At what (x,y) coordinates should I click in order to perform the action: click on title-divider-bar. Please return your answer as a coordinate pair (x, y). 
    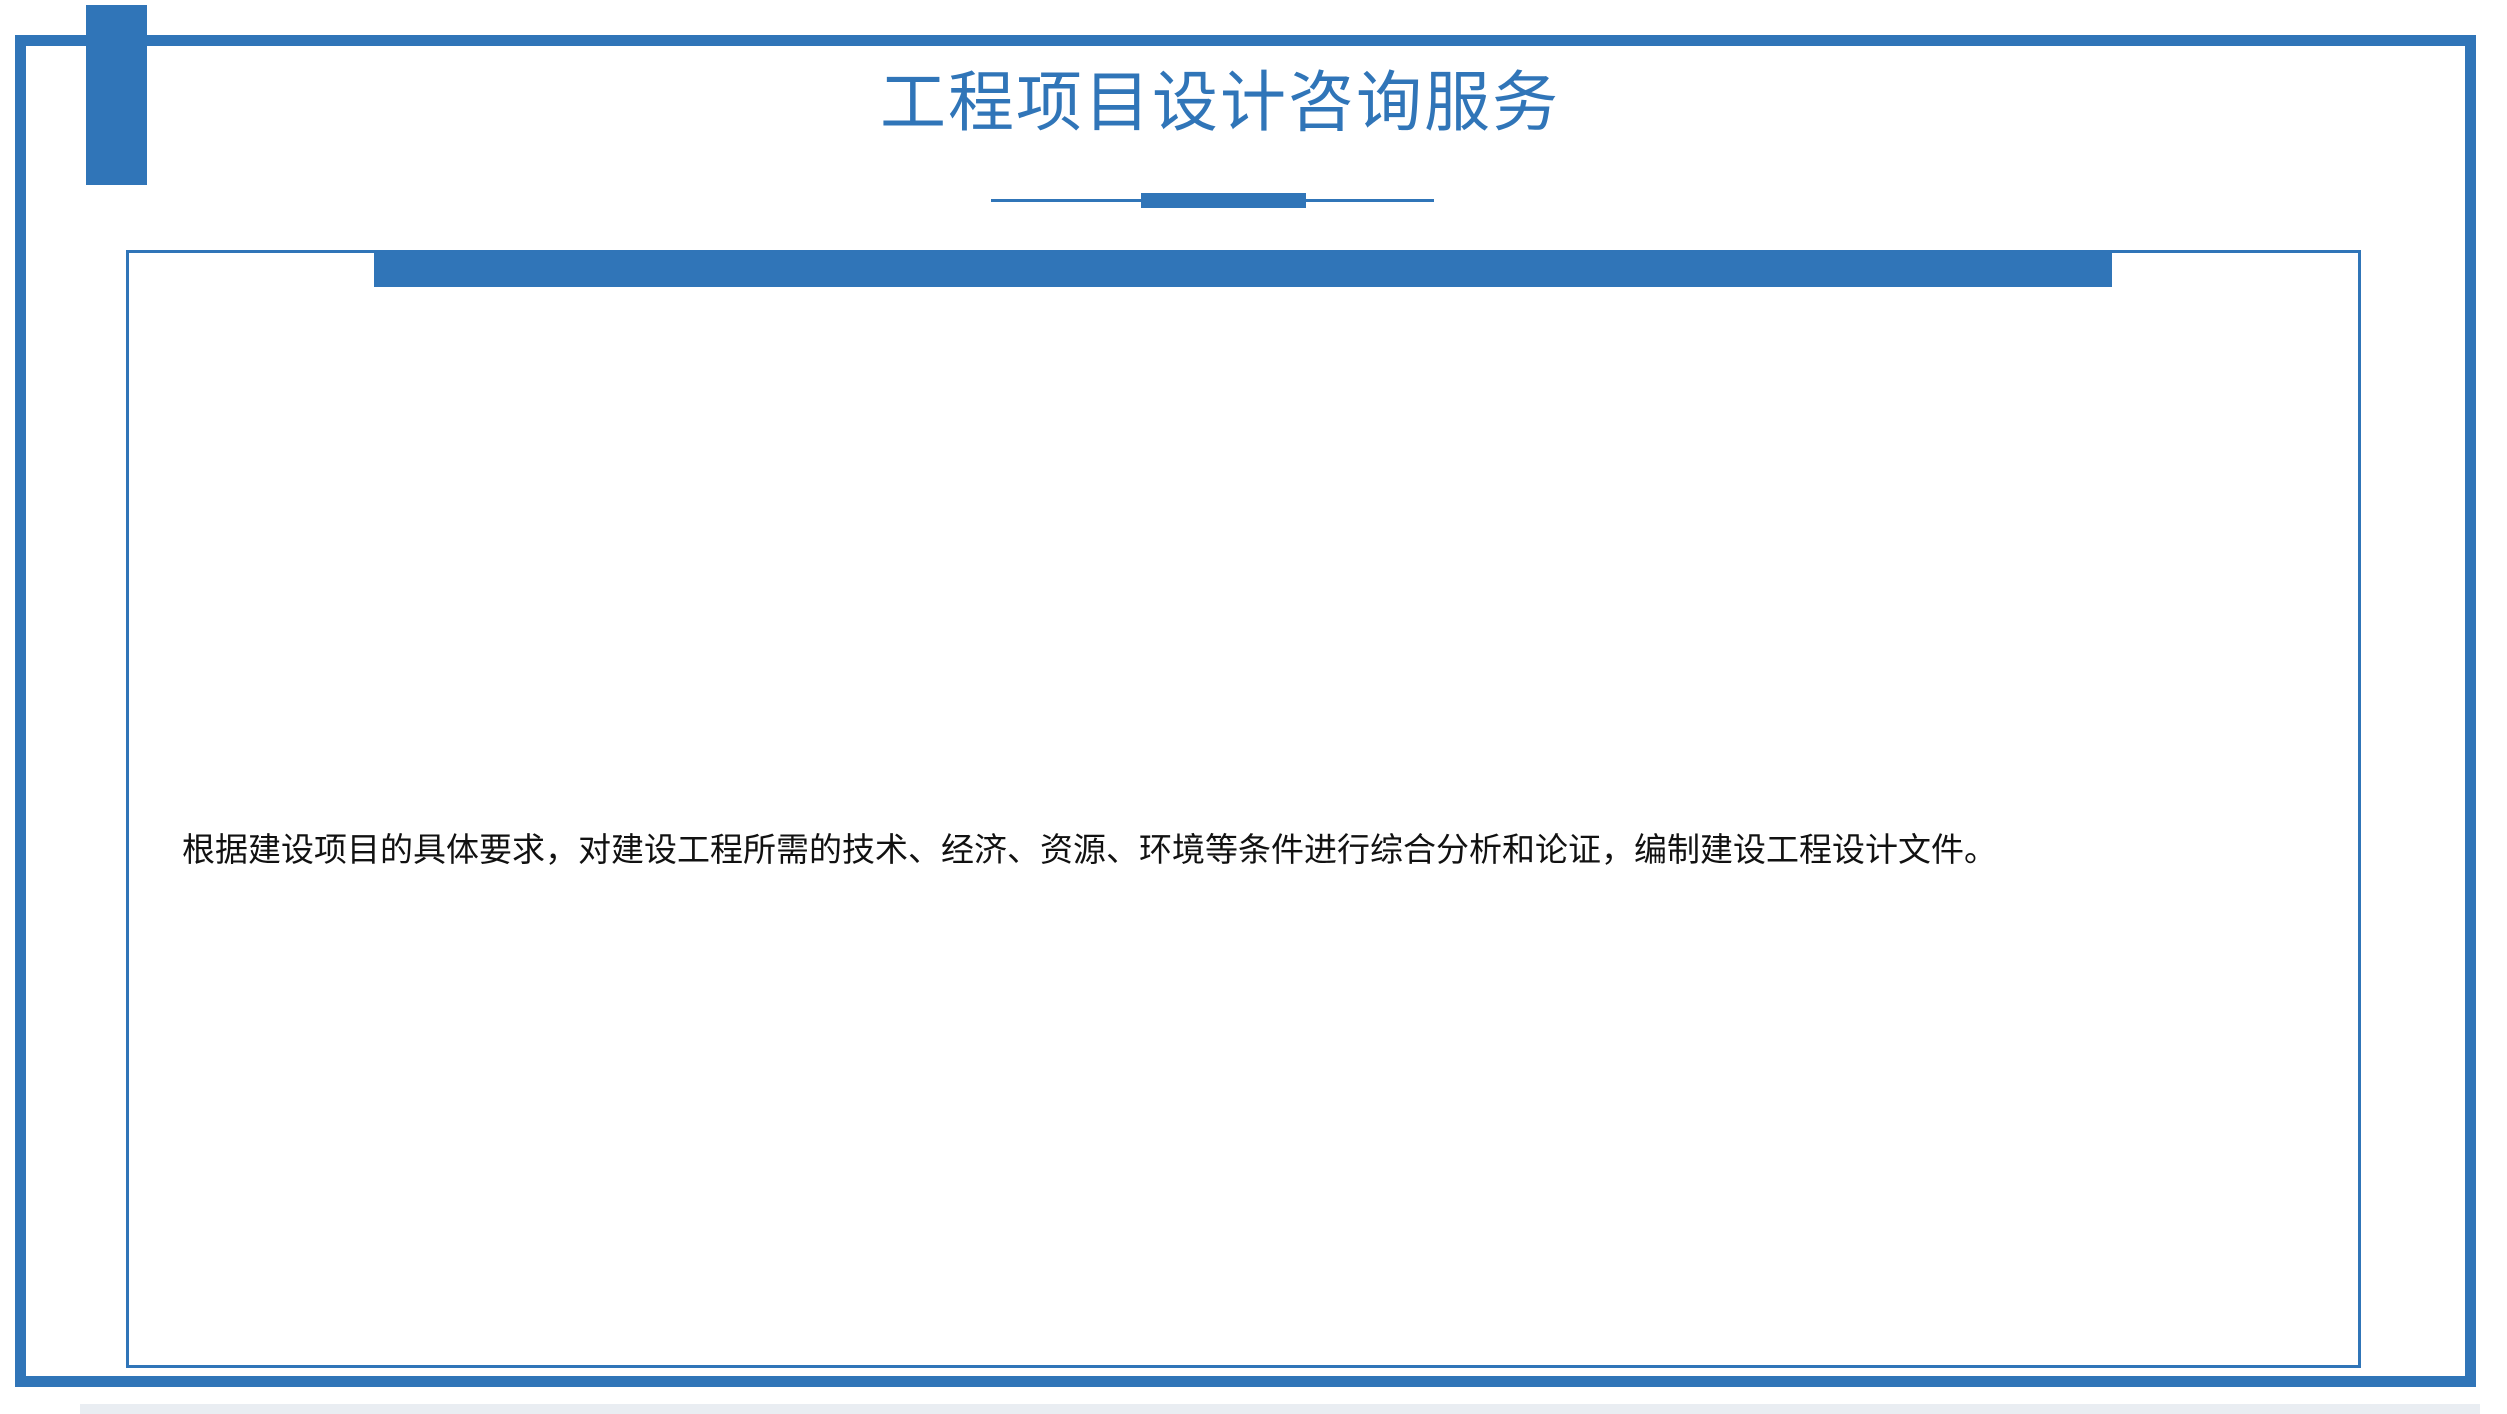
    Looking at the image, I should click on (1223, 200).